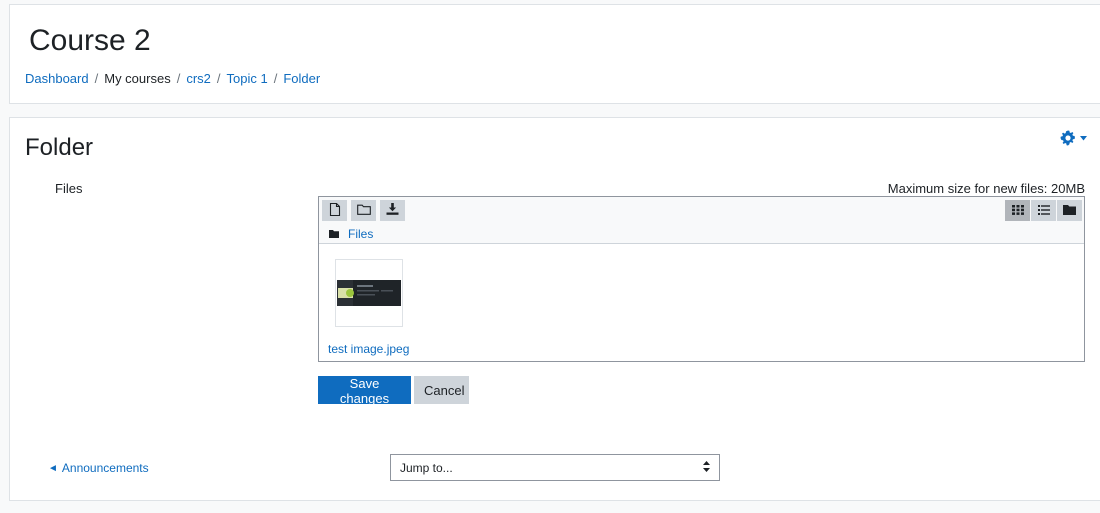  I want to click on file-manager-path: Files, so click(351, 234).